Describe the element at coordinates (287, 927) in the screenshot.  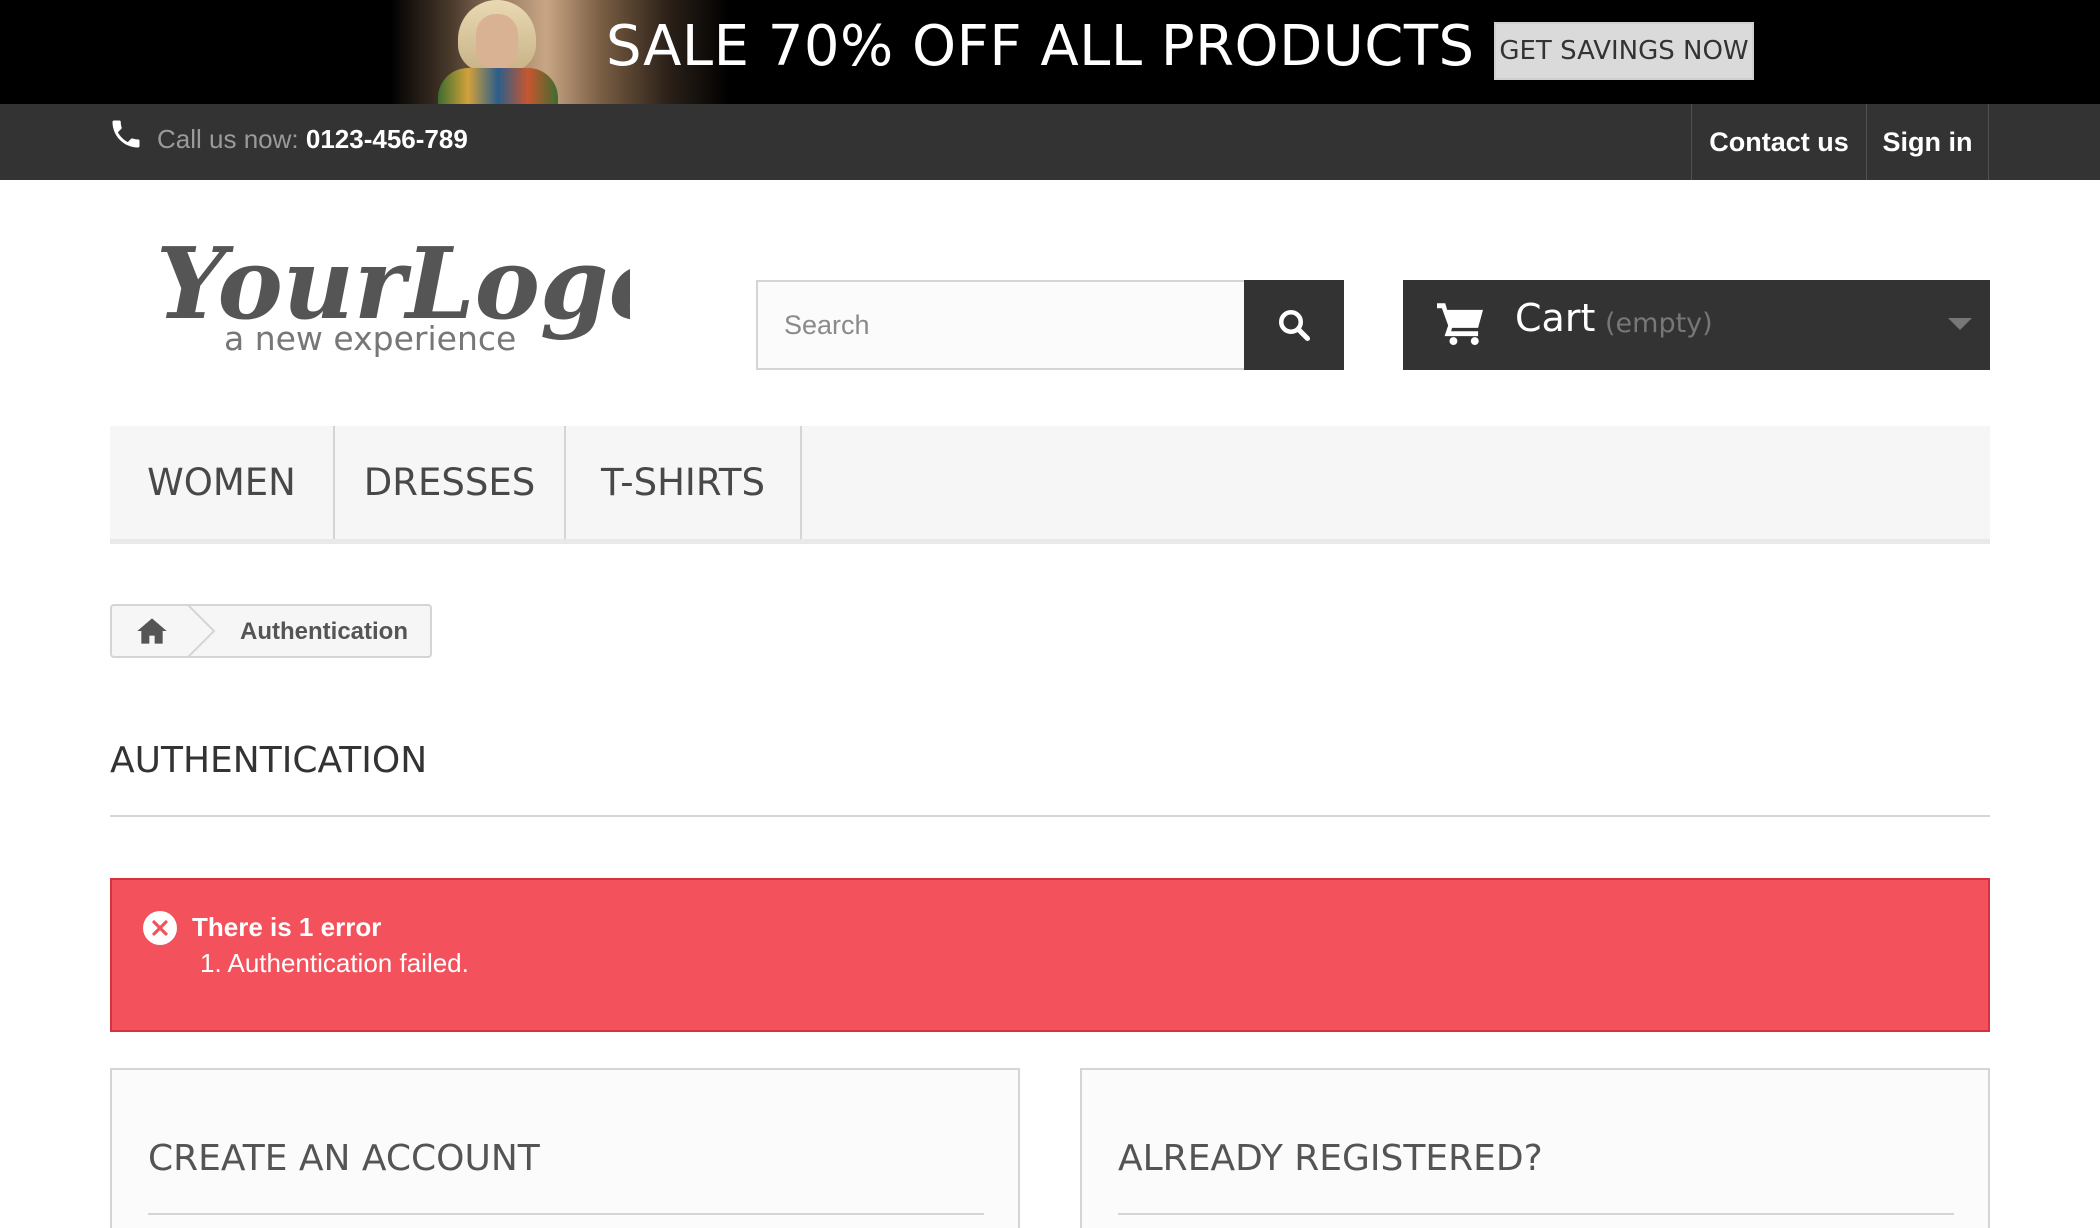
I see `error-title: There is 1 error` at that location.